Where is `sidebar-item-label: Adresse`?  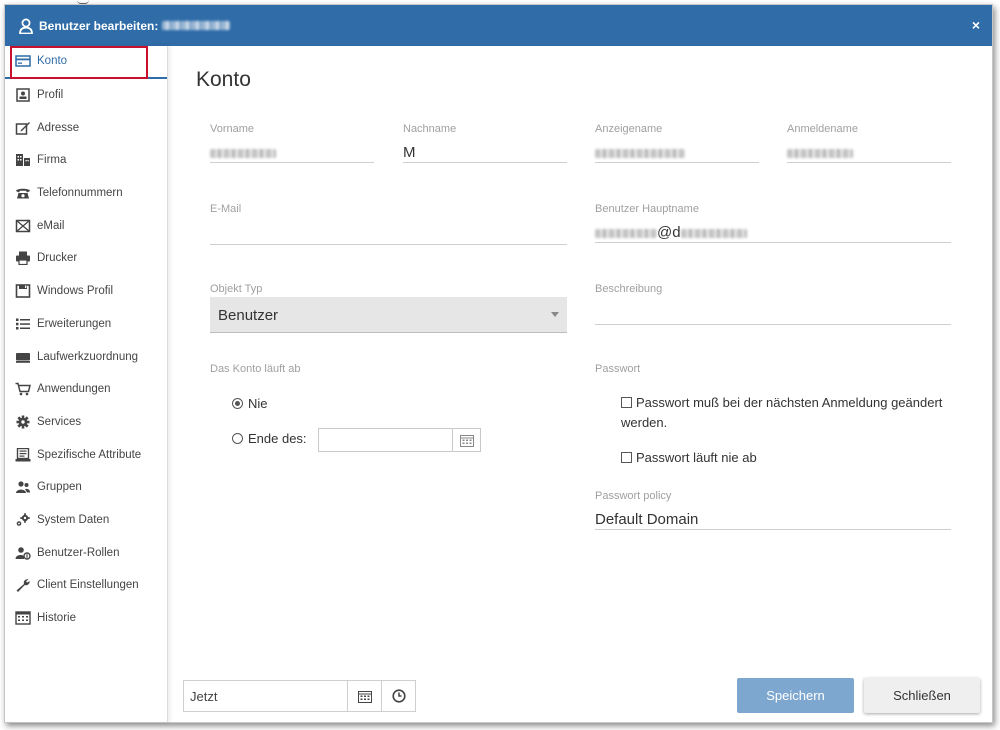 sidebar-item-label: Adresse is located at coordinates (58, 127).